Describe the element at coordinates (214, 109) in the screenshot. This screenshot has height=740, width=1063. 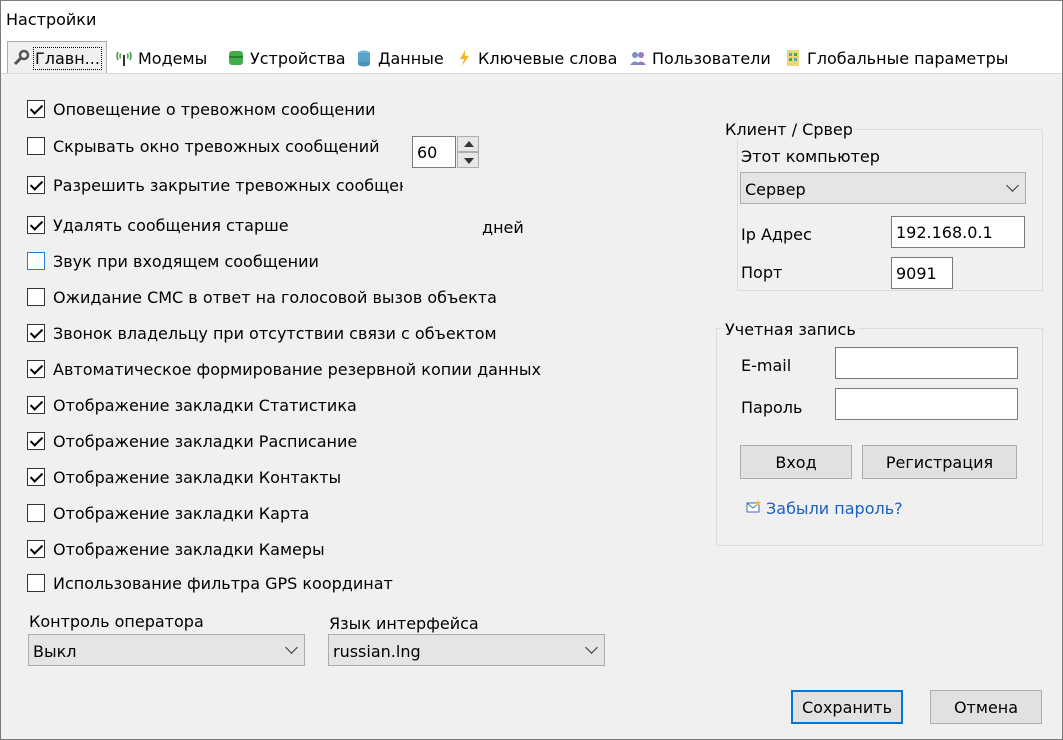
I see `option-label: Оповещение о тревожном сообщении` at that location.